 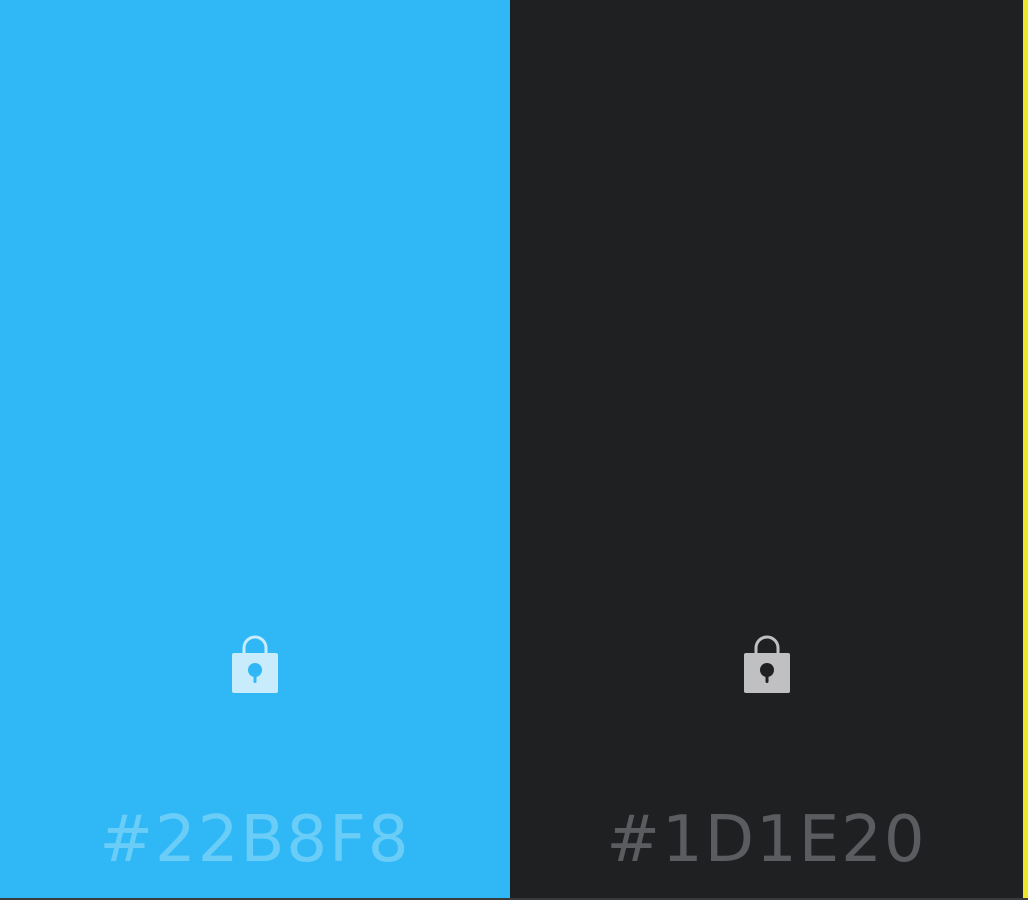 I want to click on next-swatch-edge, so click(x=1025, y=450).